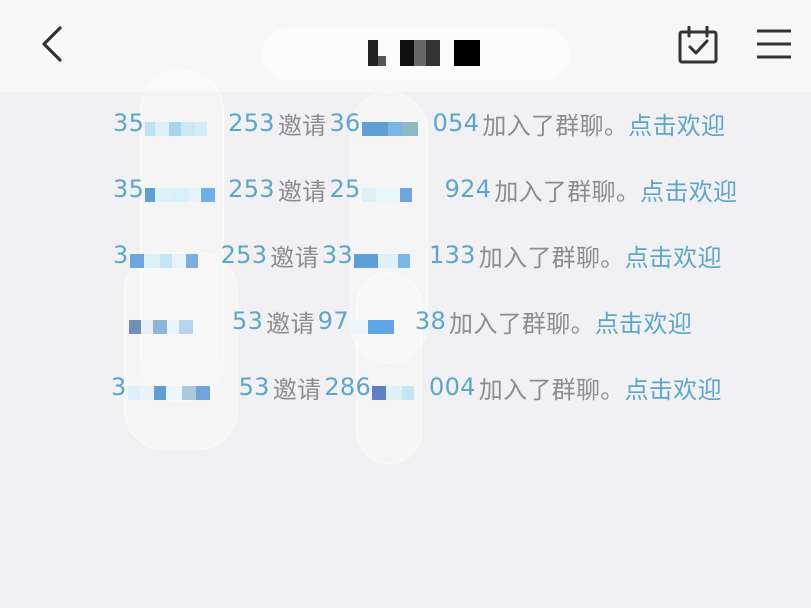  I want to click on invitee-name-start: 286, so click(347, 387).